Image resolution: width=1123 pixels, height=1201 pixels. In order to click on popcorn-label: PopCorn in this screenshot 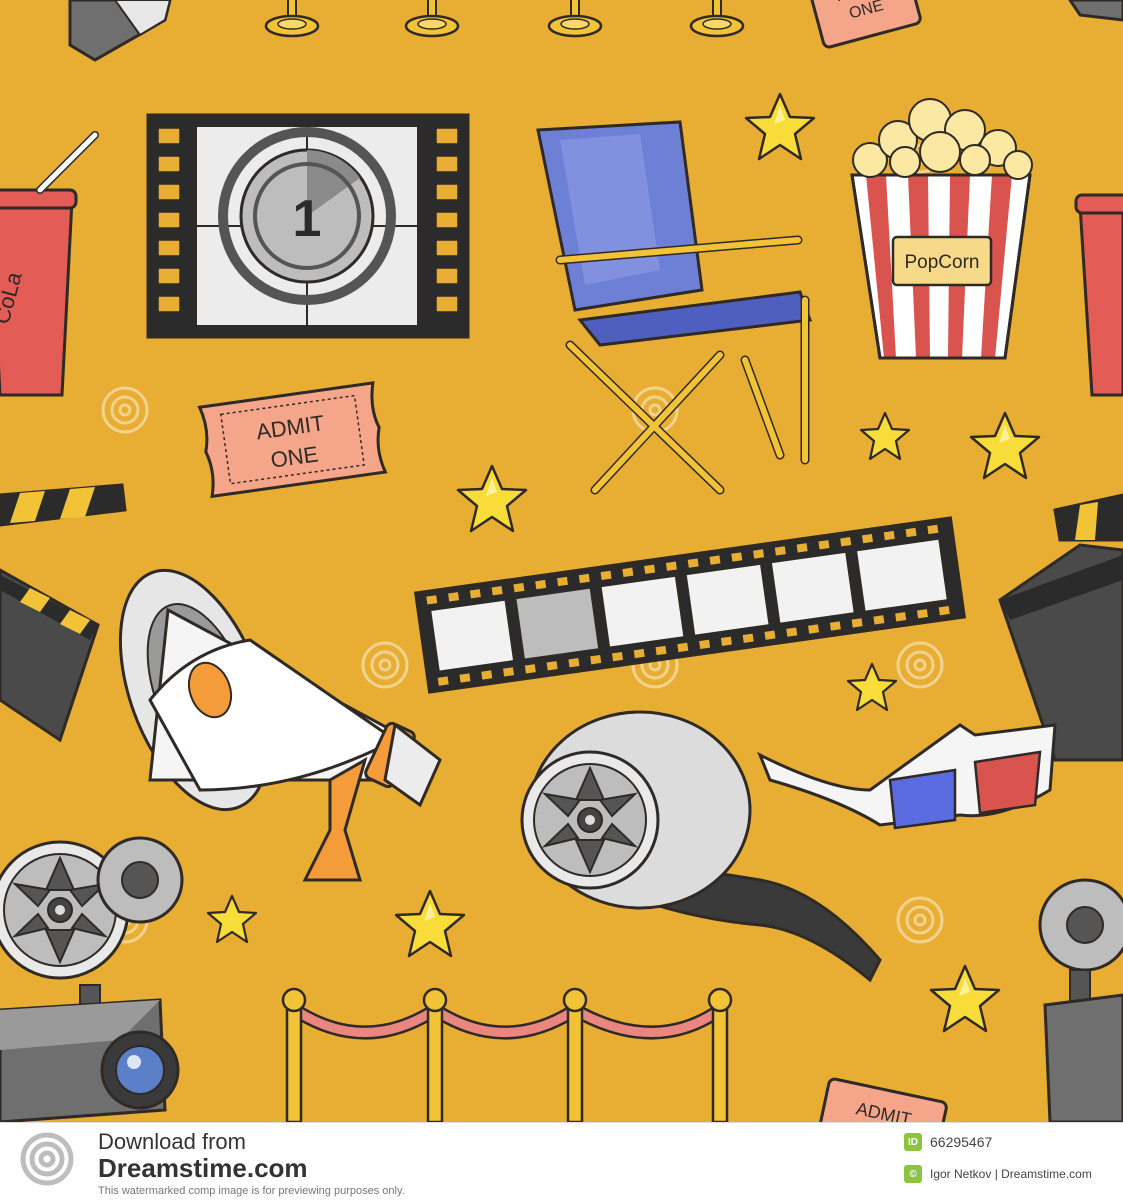, I will do `click(942, 262)`.